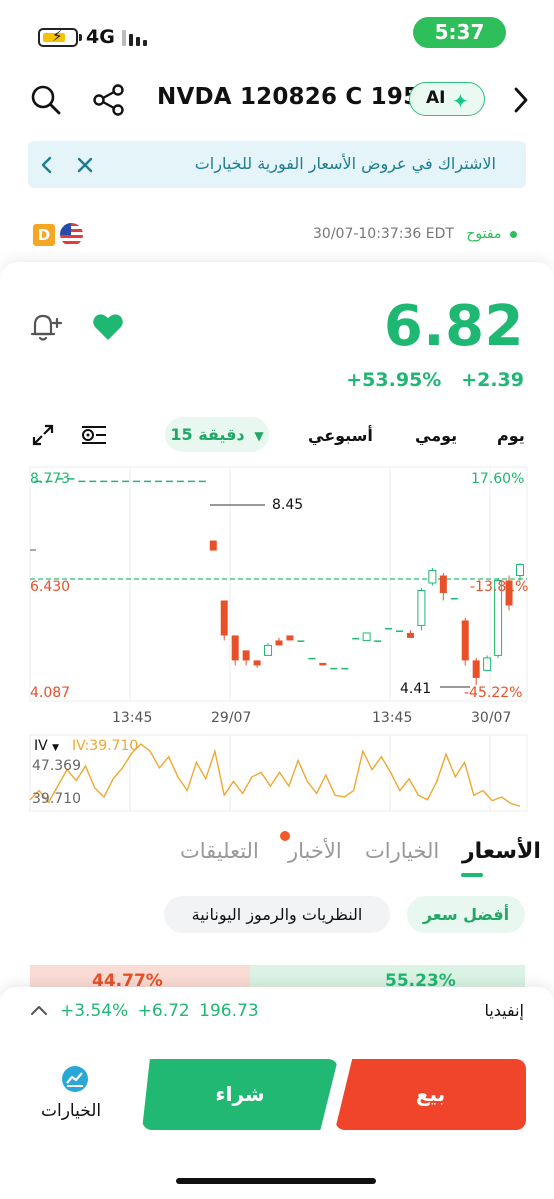  What do you see at coordinates (94, 1011) in the screenshot?
I see `underlying-change-pct: +3.54%` at bounding box center [94, 1011].